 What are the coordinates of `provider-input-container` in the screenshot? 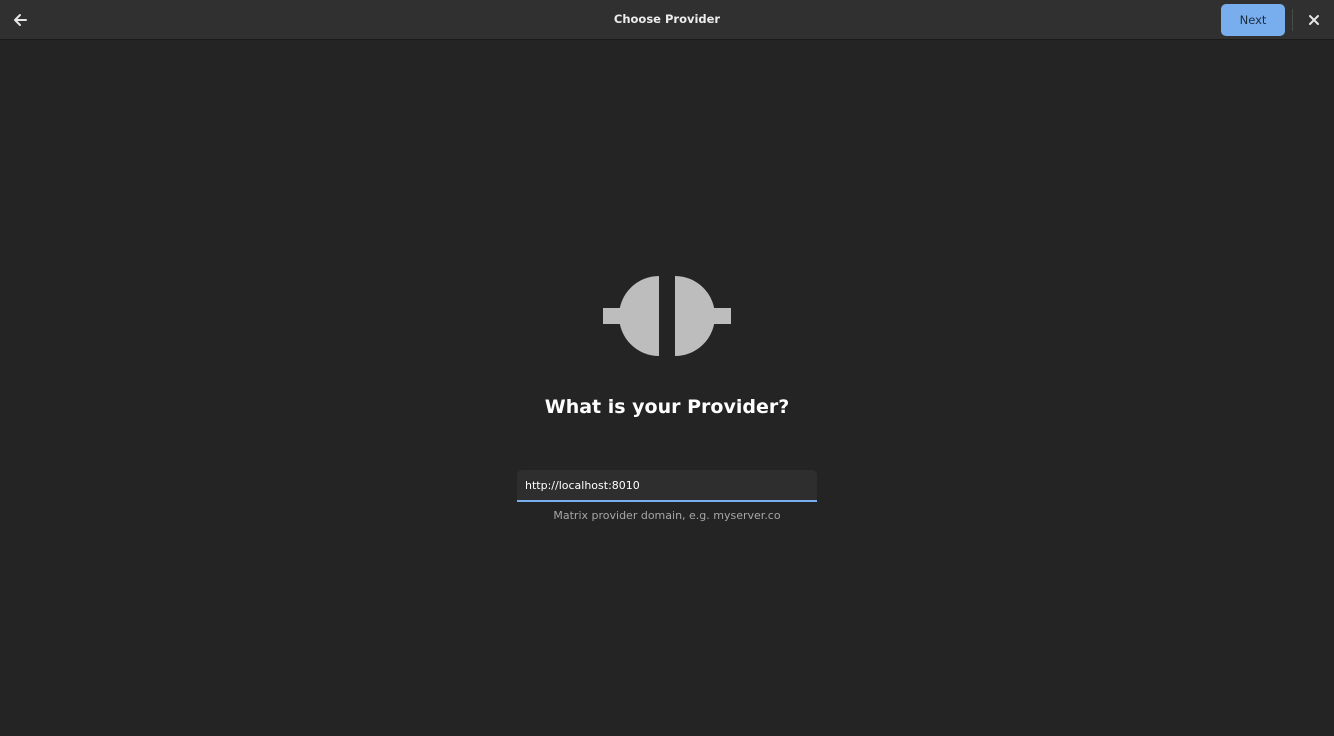 It's located at (667, 486).